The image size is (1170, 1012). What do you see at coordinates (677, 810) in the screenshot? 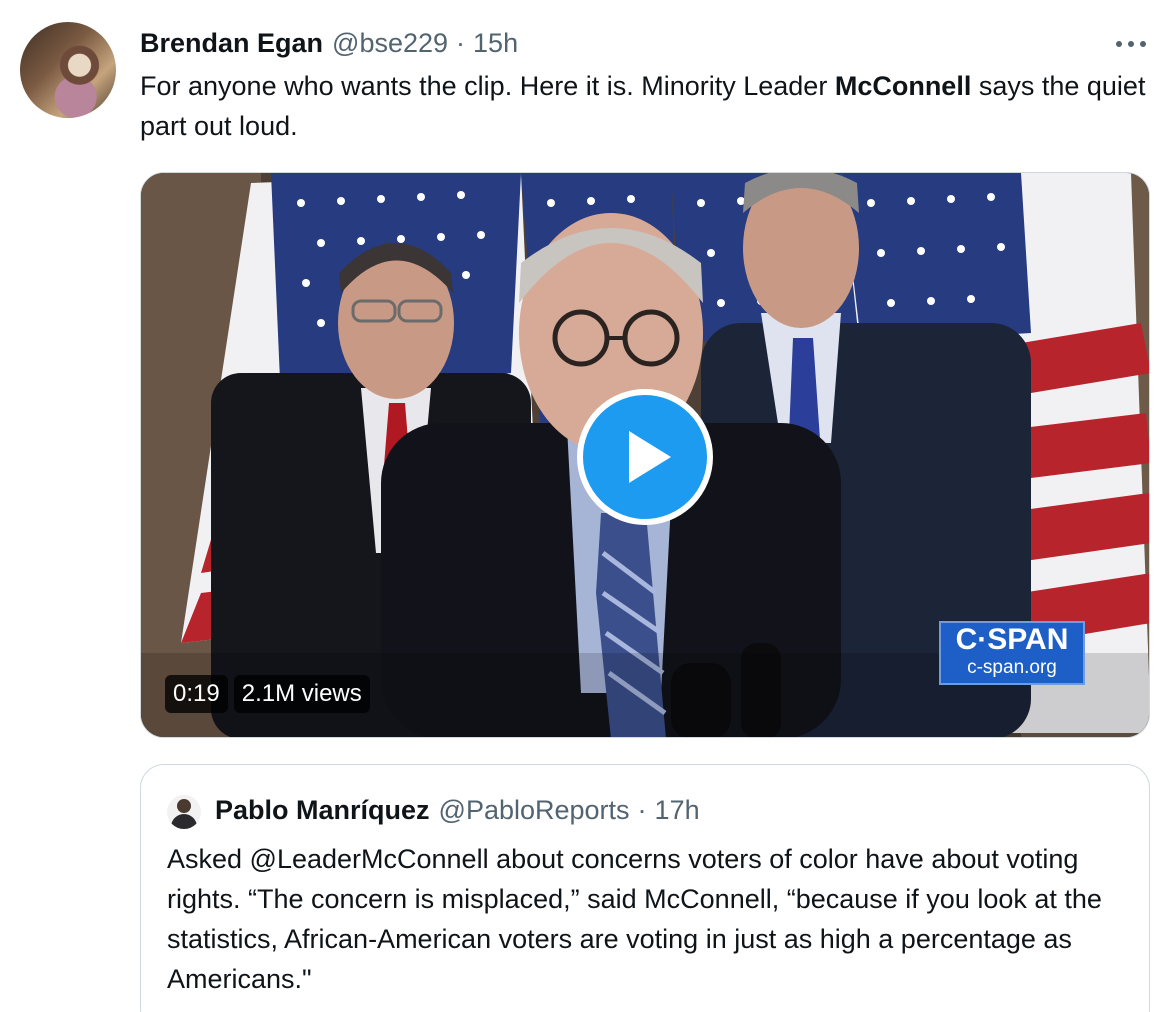
I see `quoted-tweet-timestamp: 17h` at bounding box center [677, 810].